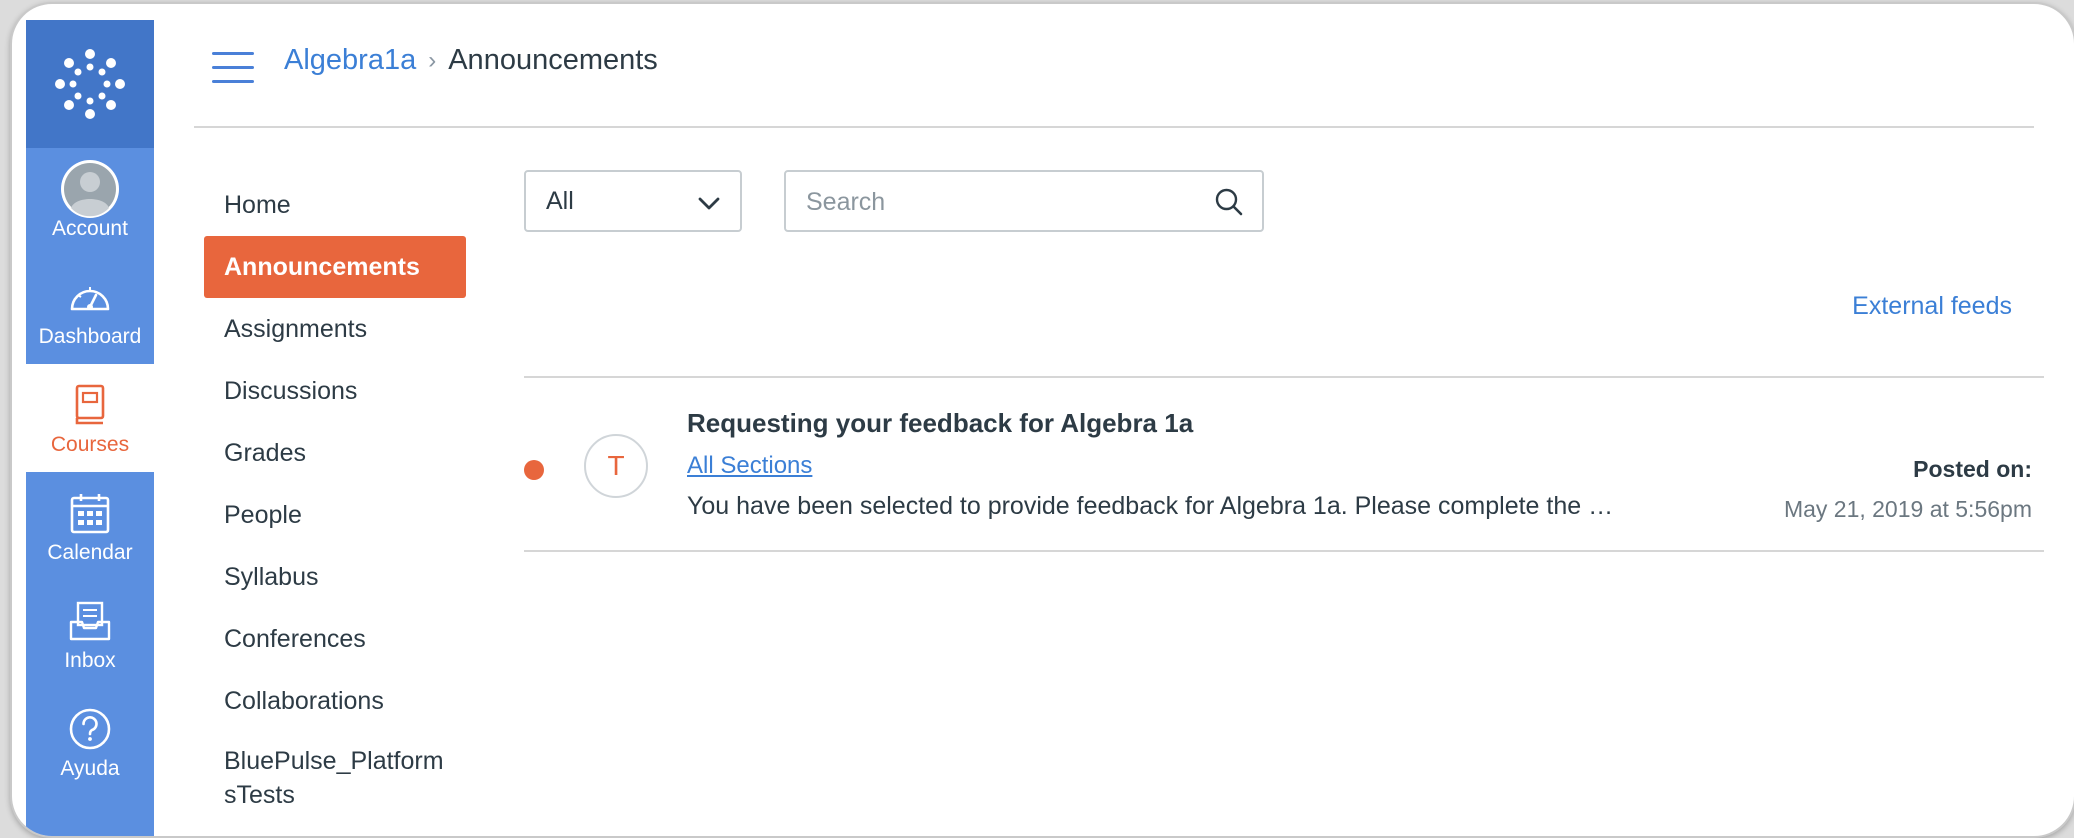  Describe the element at coordinates (335, 639) in the screenshot. I see `course-nav-conferences: Conferences` at that location.